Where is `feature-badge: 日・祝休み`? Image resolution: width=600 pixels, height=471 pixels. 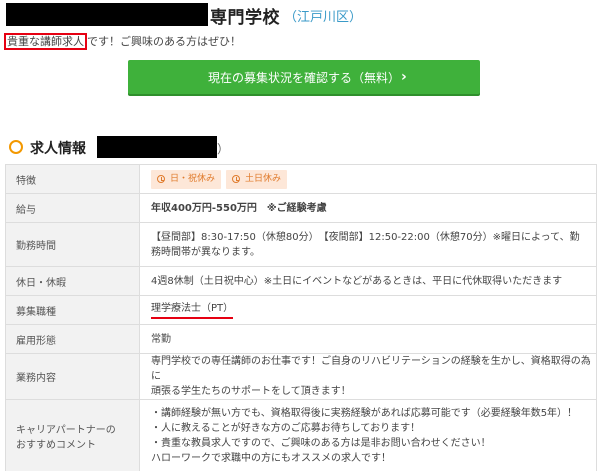
feature-badge: 日・祝休み is located at coordinates (186, 179).